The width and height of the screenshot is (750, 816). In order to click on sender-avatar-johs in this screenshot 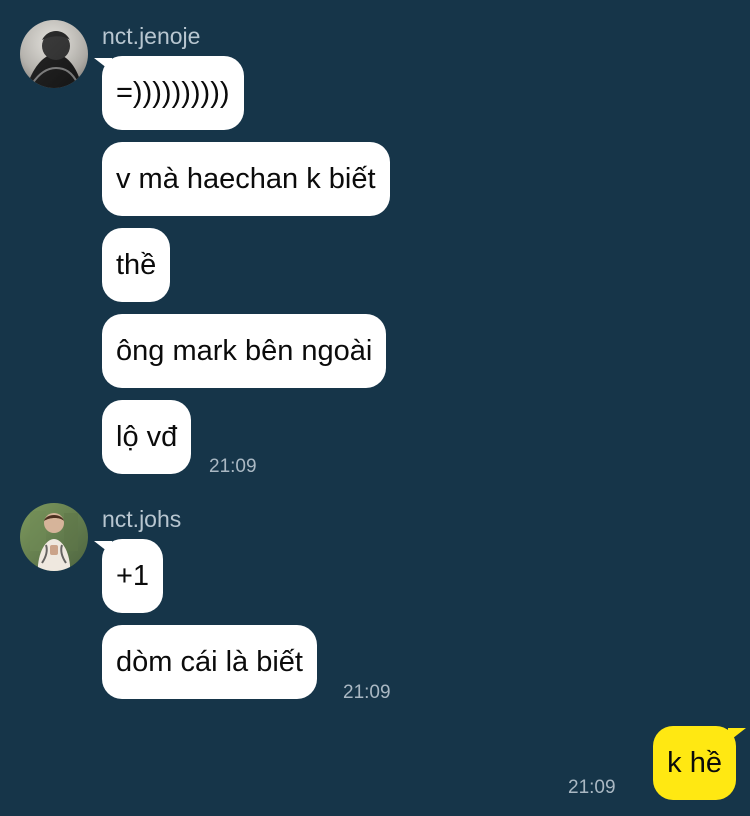, I will do `click(54, 537)`.